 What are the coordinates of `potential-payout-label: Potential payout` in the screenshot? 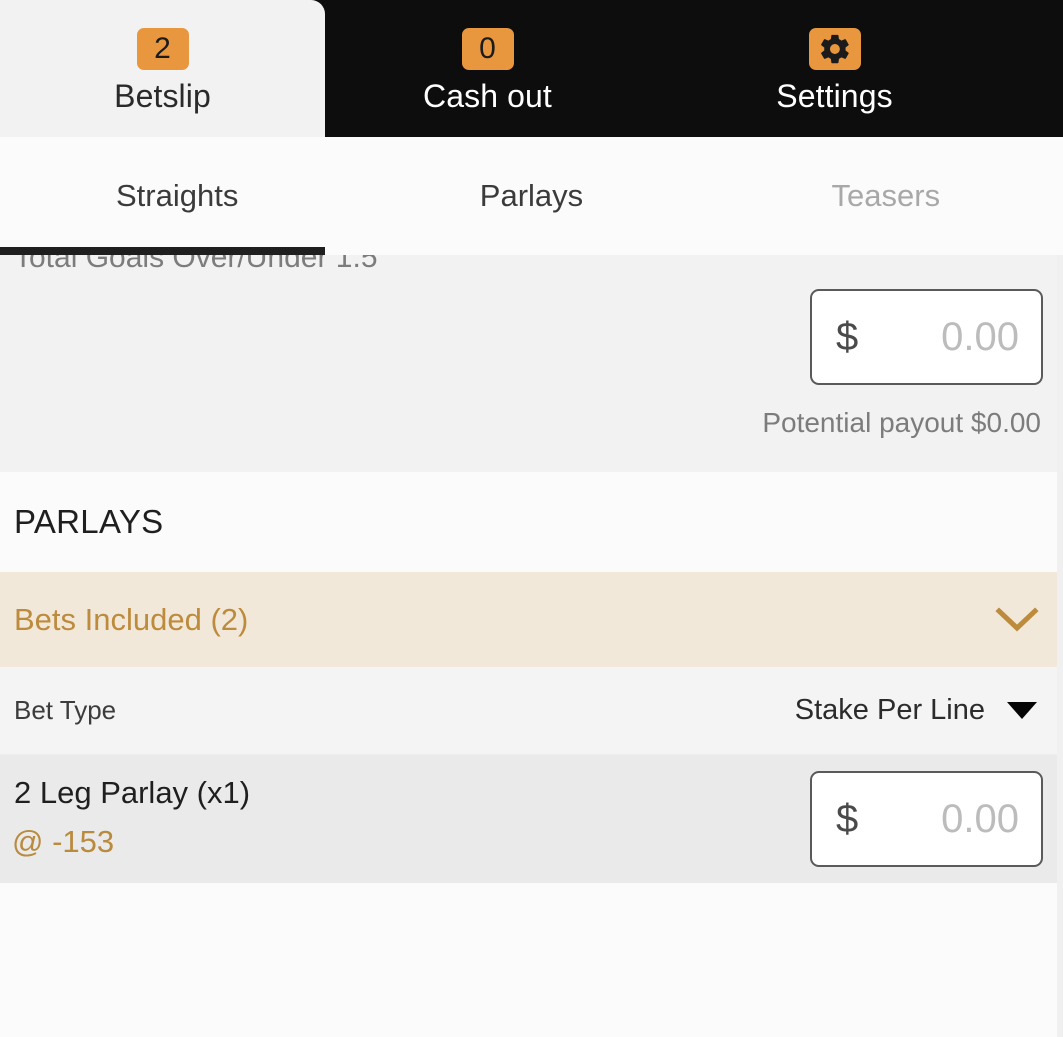 It's located at (863, 422).